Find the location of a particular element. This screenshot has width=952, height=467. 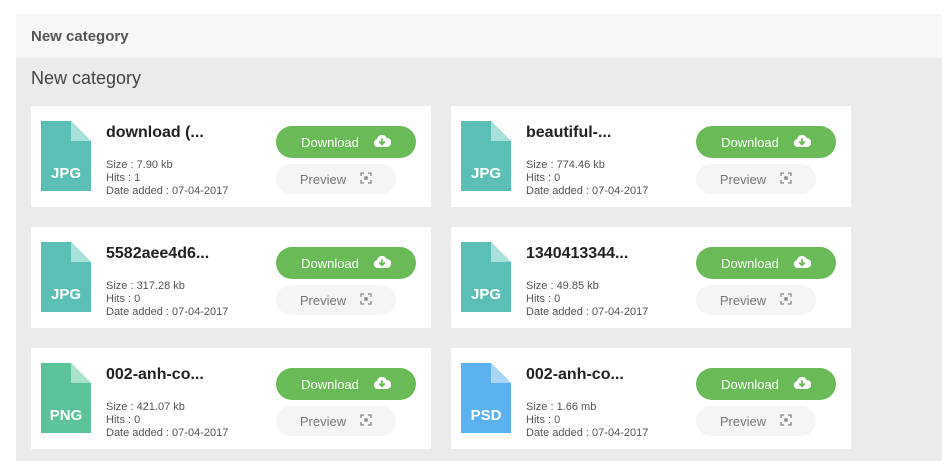

file-hits: Hits : 1 is located at coordinates (123, 178).